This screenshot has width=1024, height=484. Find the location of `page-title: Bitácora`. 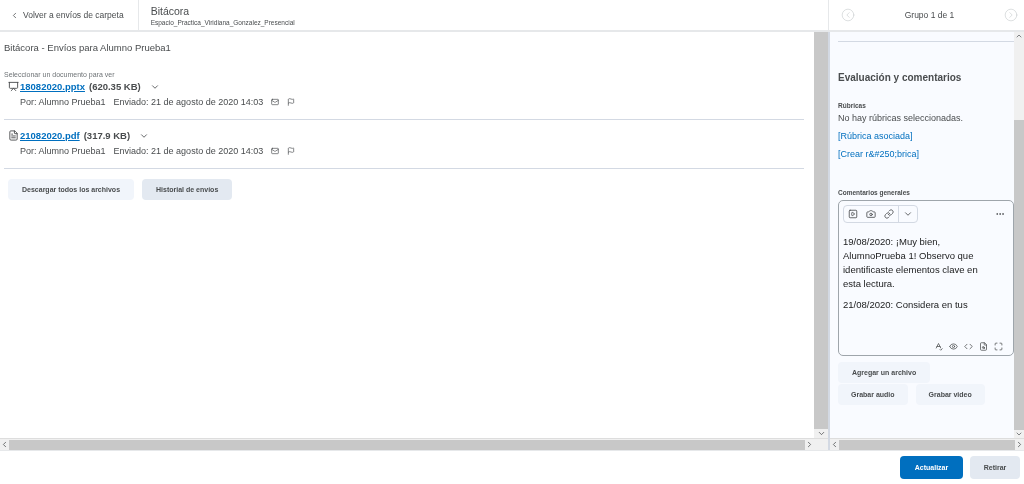

page-title: Bitácora is located at coordinates (170, 10).